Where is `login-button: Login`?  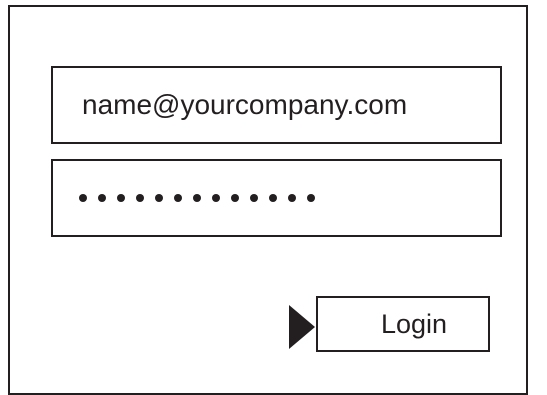 login-button: Login is located at coordinates (403, 324).